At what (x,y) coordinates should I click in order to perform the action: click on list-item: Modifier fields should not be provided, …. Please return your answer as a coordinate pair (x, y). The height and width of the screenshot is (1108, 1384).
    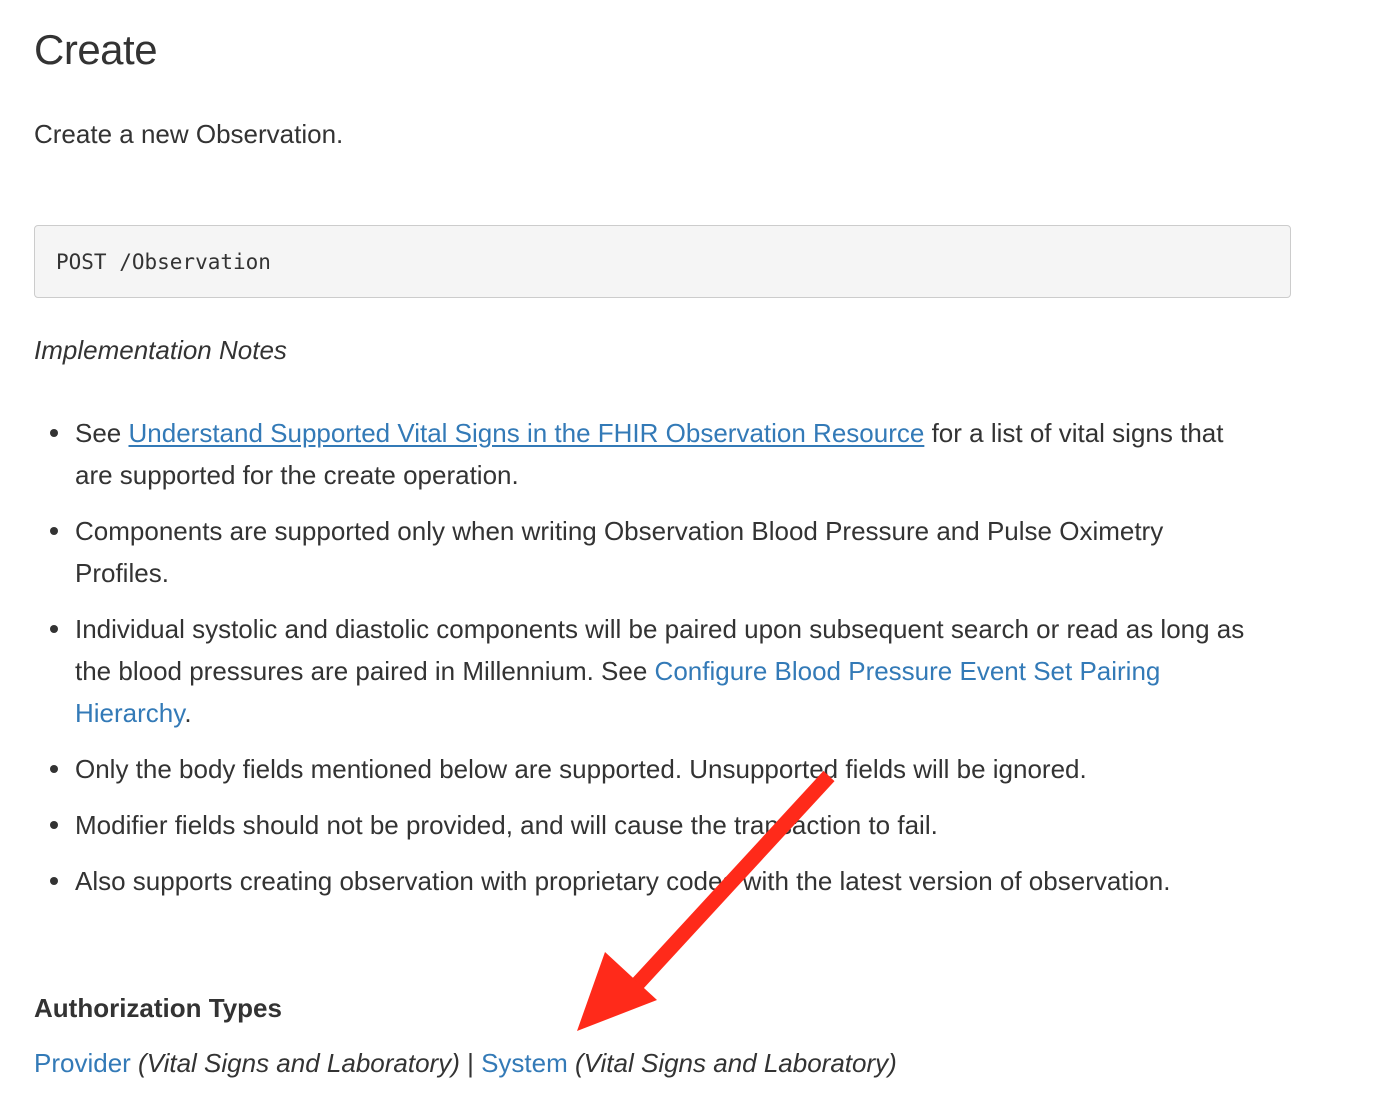
    Looking at the image, I should click on (649, 825).